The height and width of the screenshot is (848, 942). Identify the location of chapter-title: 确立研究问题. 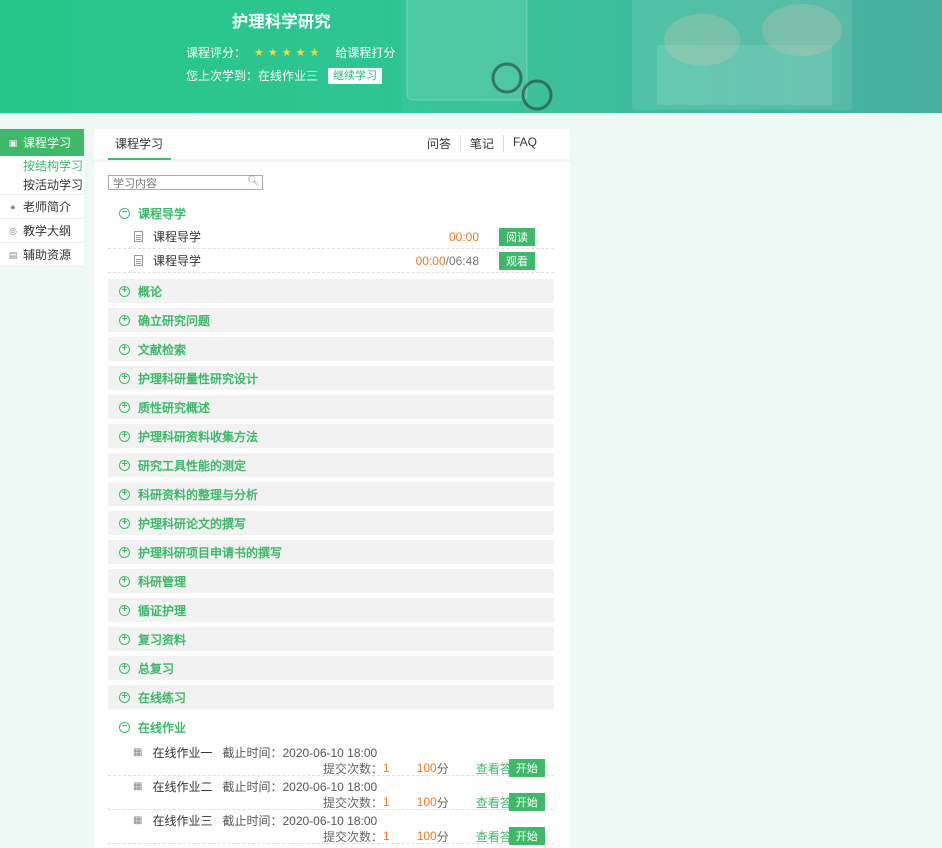
(174, 320).